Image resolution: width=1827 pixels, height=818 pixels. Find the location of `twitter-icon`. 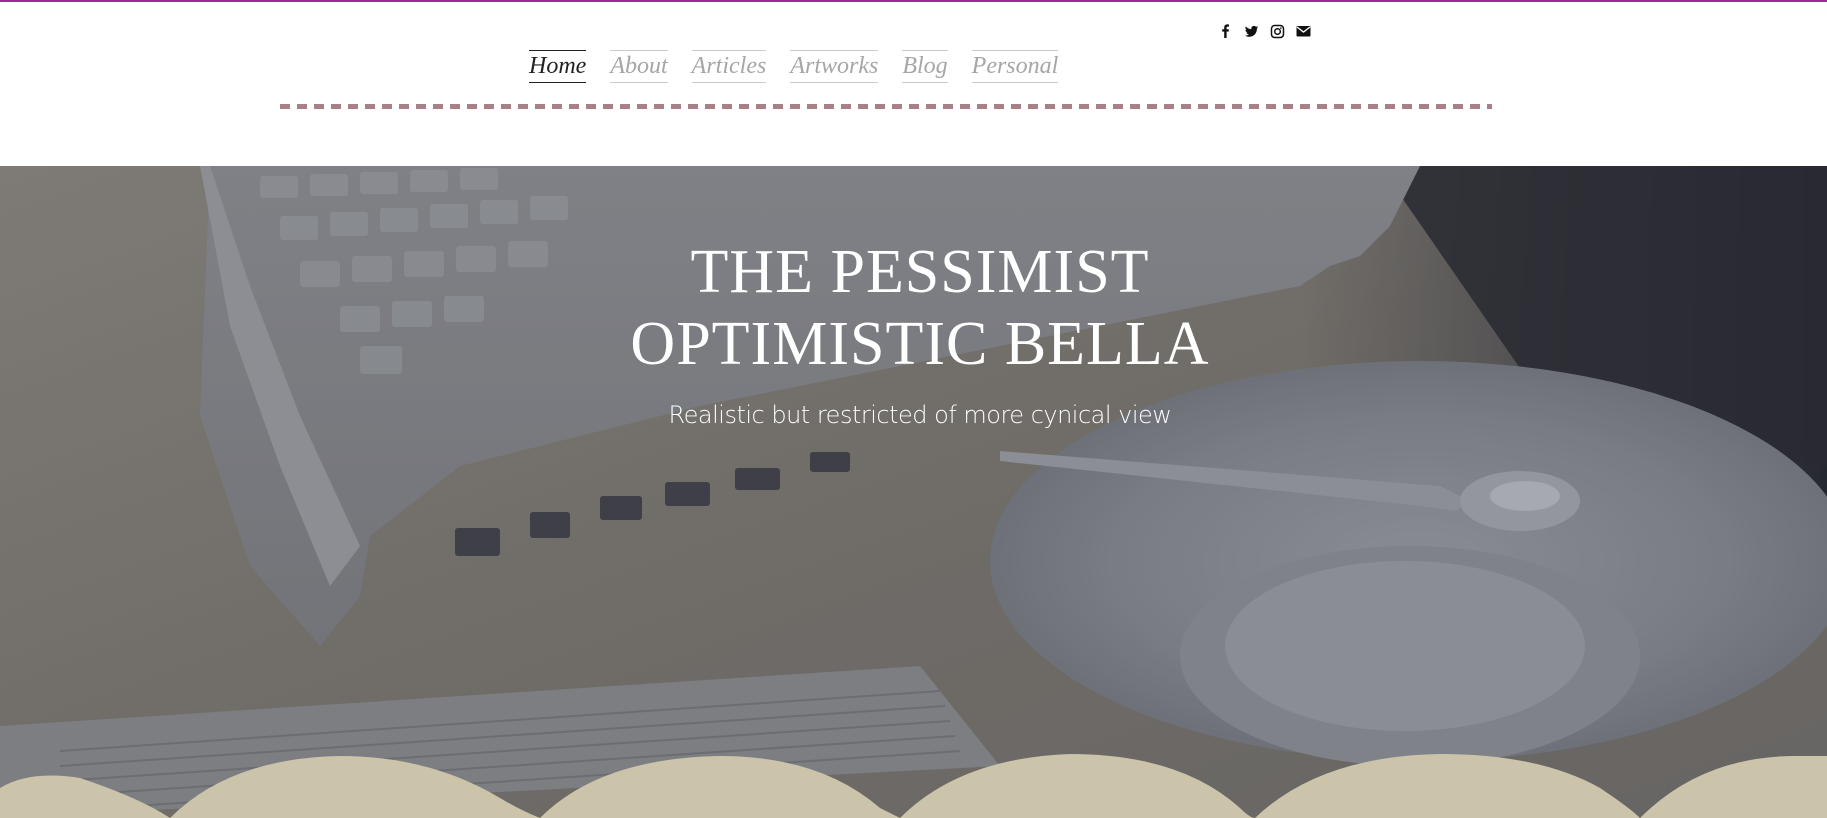

twitter-icon is located at coordinates (1251, 31).